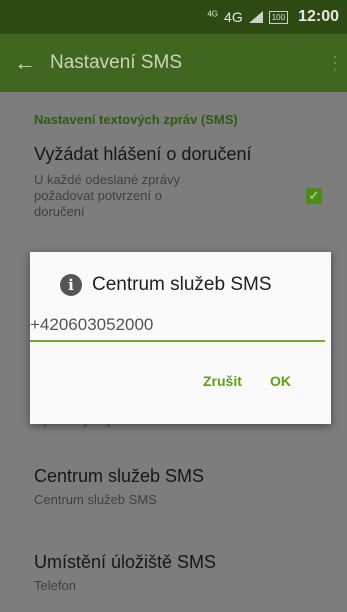  I want to click on preference-summary-line: U každé odeslané zprávy, so click(107, 179).